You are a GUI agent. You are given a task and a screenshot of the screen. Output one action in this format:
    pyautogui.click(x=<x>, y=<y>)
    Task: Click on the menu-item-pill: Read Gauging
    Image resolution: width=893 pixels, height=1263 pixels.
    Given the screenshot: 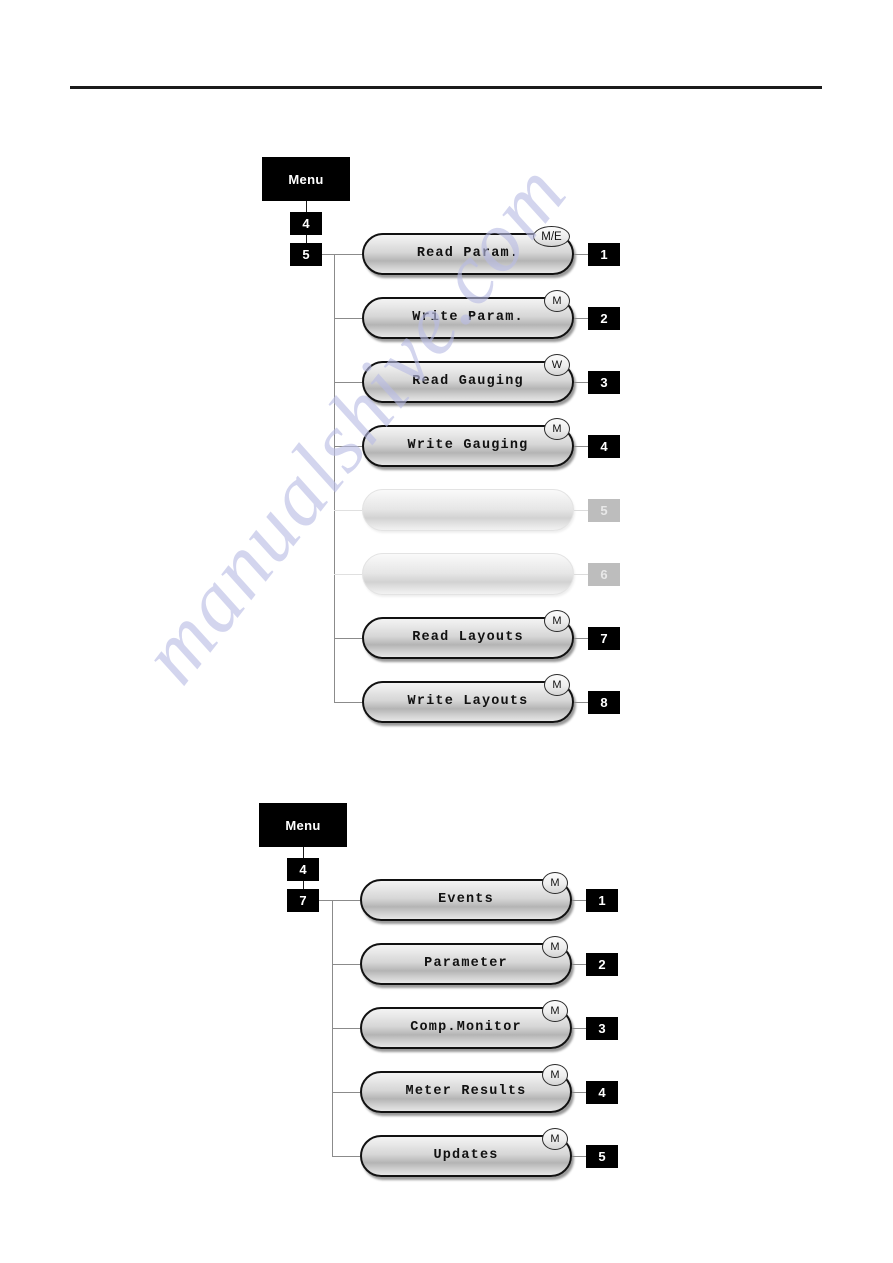 What is the action you would take?
    pyautogui.click(x=468, y=382)
    